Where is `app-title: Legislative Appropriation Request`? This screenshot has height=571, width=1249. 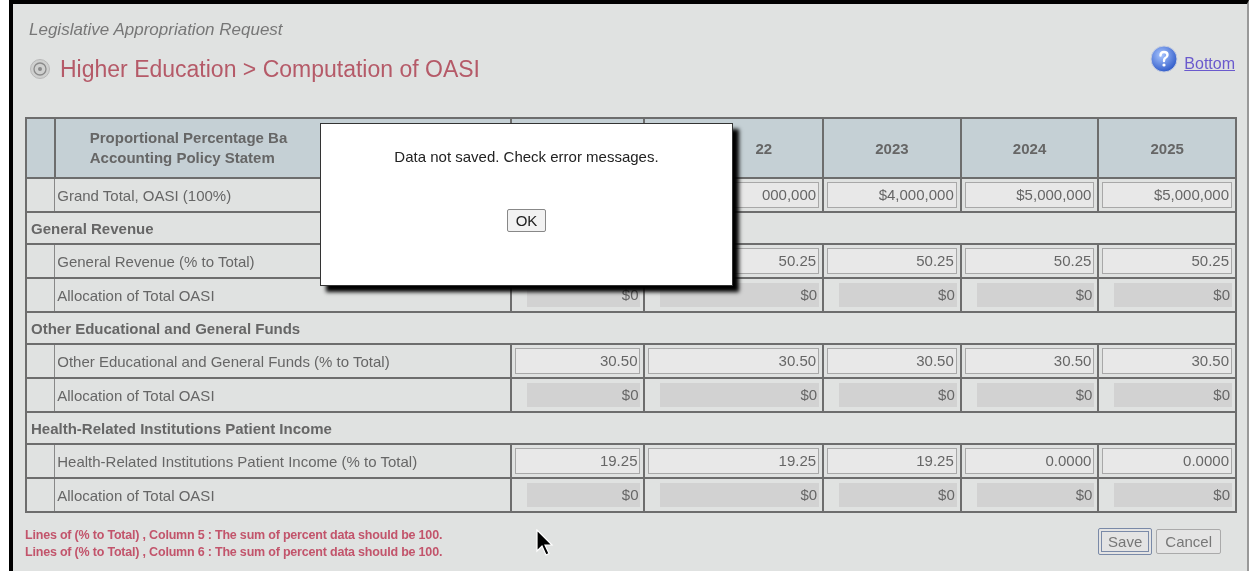
app-title: Legislative Appropriation Request is located at coordinates (156, 30).